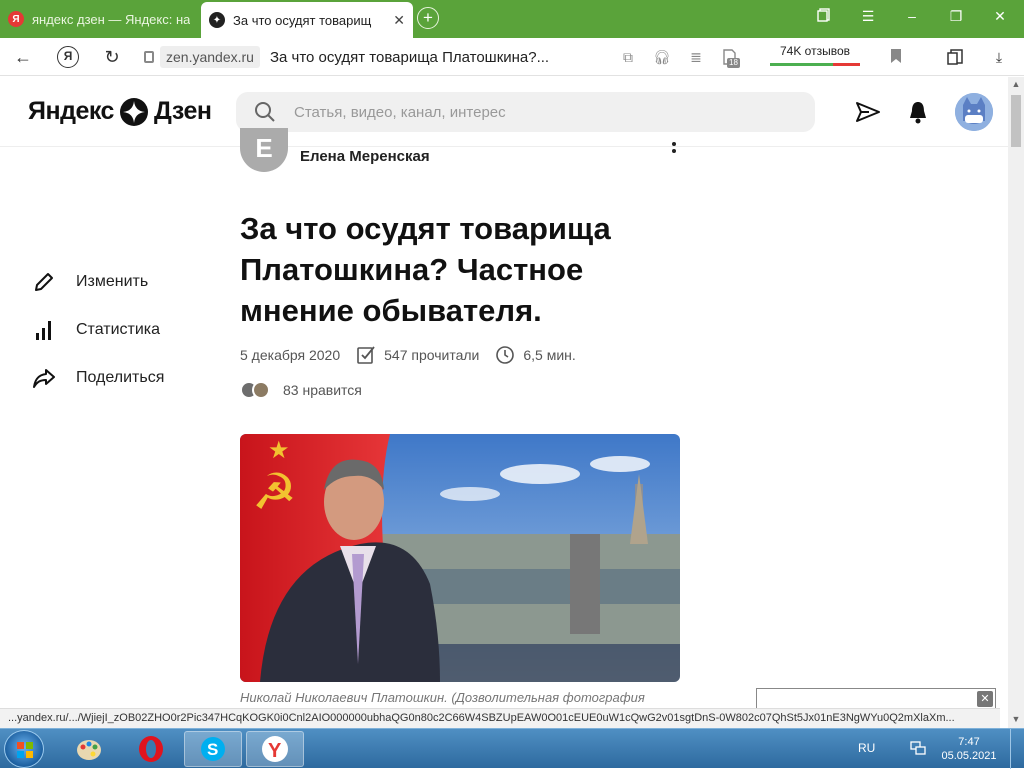 The height and width of the screenshot is (774, 1024). I want to click on cat-avatar-icon, so click(974, 112).